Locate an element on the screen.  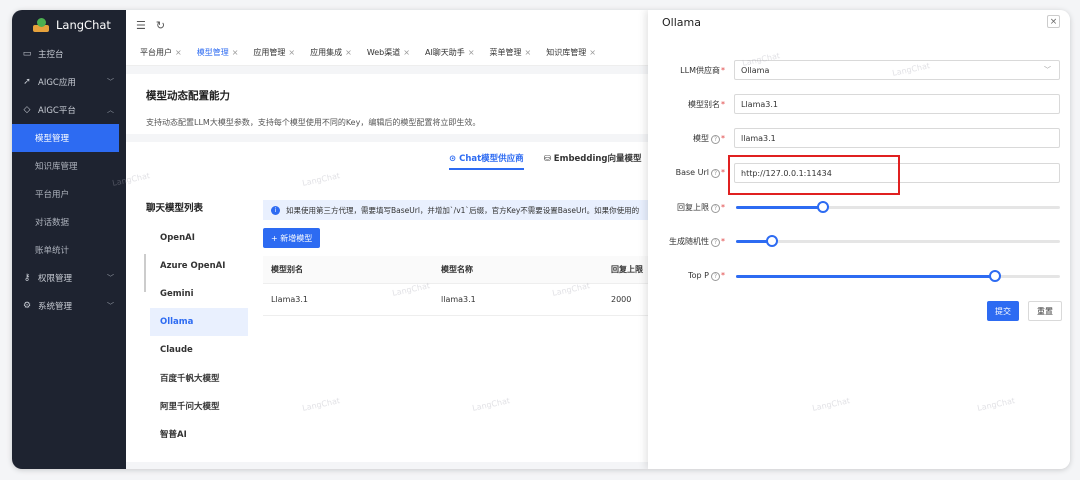
tab-web-channel: Web渠道 × is located at coordinates (388, 52).